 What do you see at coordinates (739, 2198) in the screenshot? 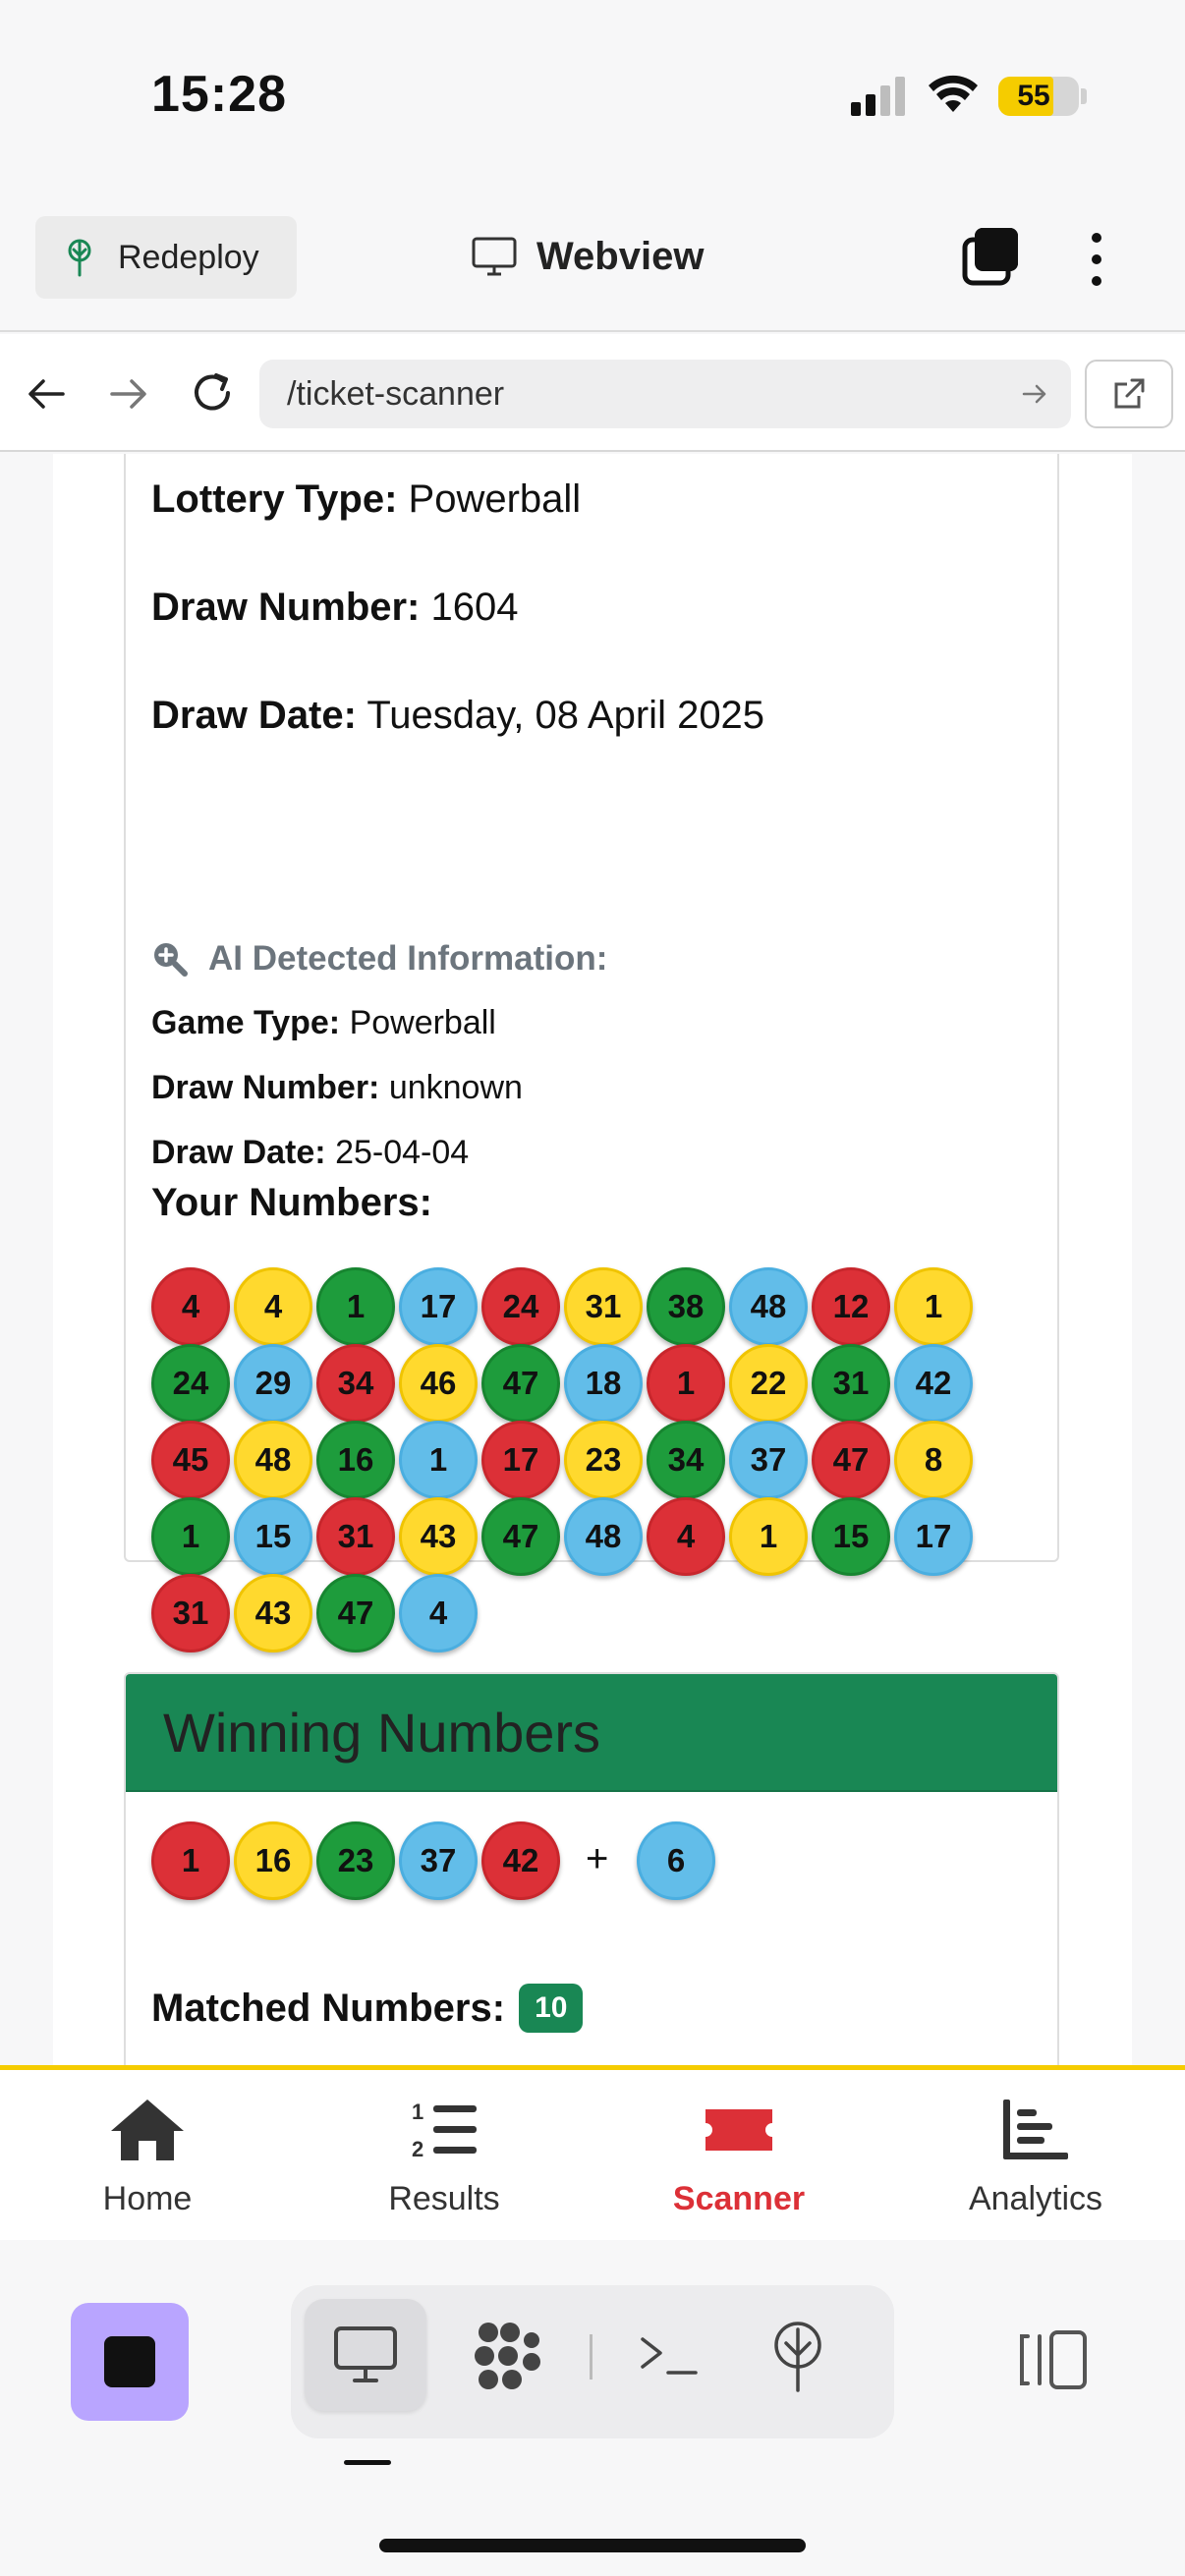
I see `nav-scanner-label: Scanner` at bounding box center [739, 2198].